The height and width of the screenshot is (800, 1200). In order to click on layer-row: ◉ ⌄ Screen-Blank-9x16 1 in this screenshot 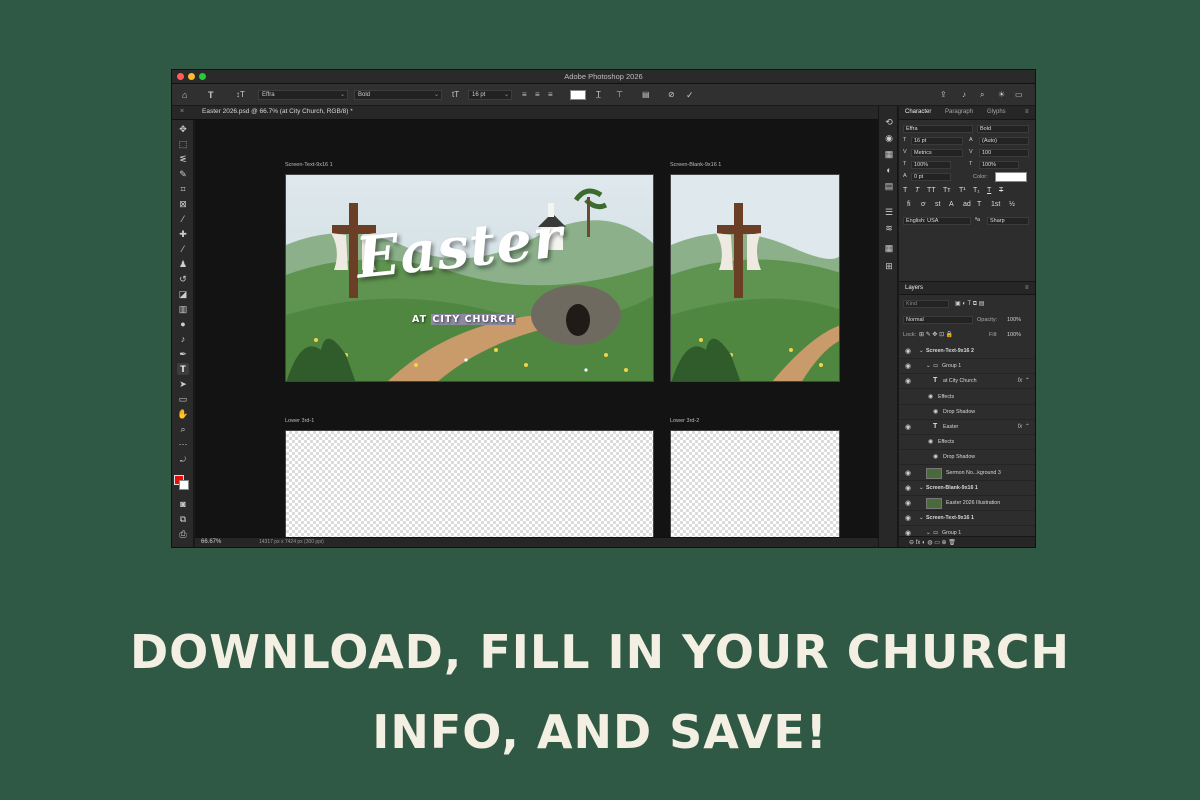, I will do `click(967, 488)`.